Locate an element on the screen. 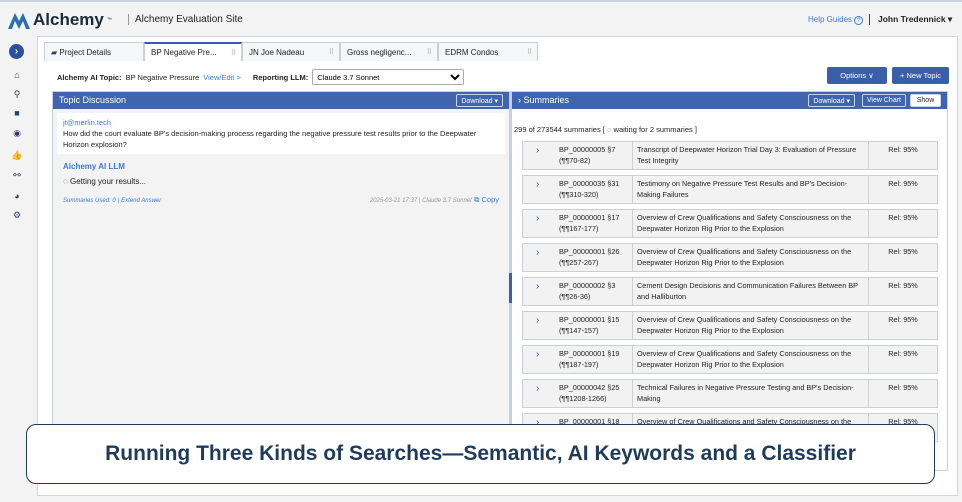  summary-id-cell: BP_00000002 §3 (¶¶26-36) is located at coordinates (596, 291).